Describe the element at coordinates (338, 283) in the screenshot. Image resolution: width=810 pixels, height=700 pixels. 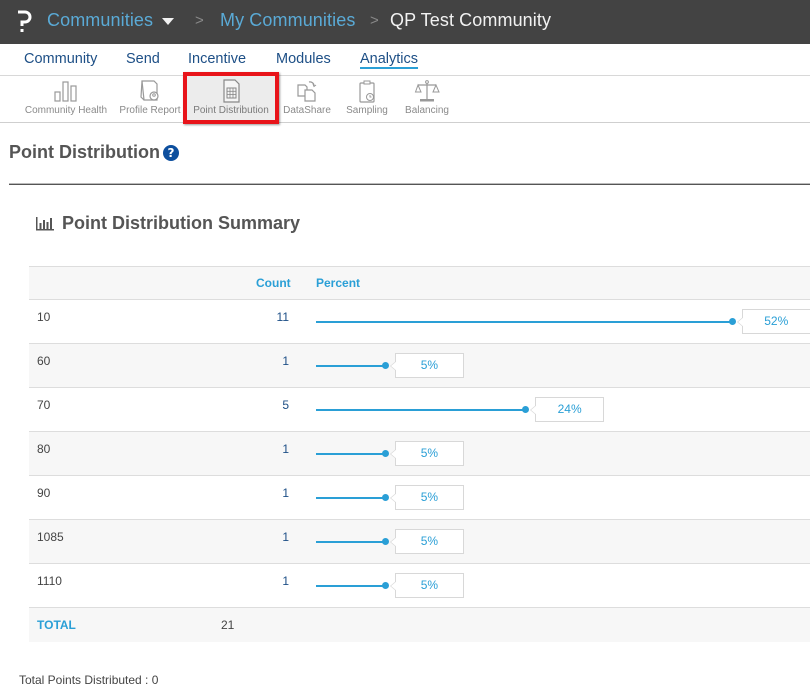
I see `column-header-percent: Percent` at that location.